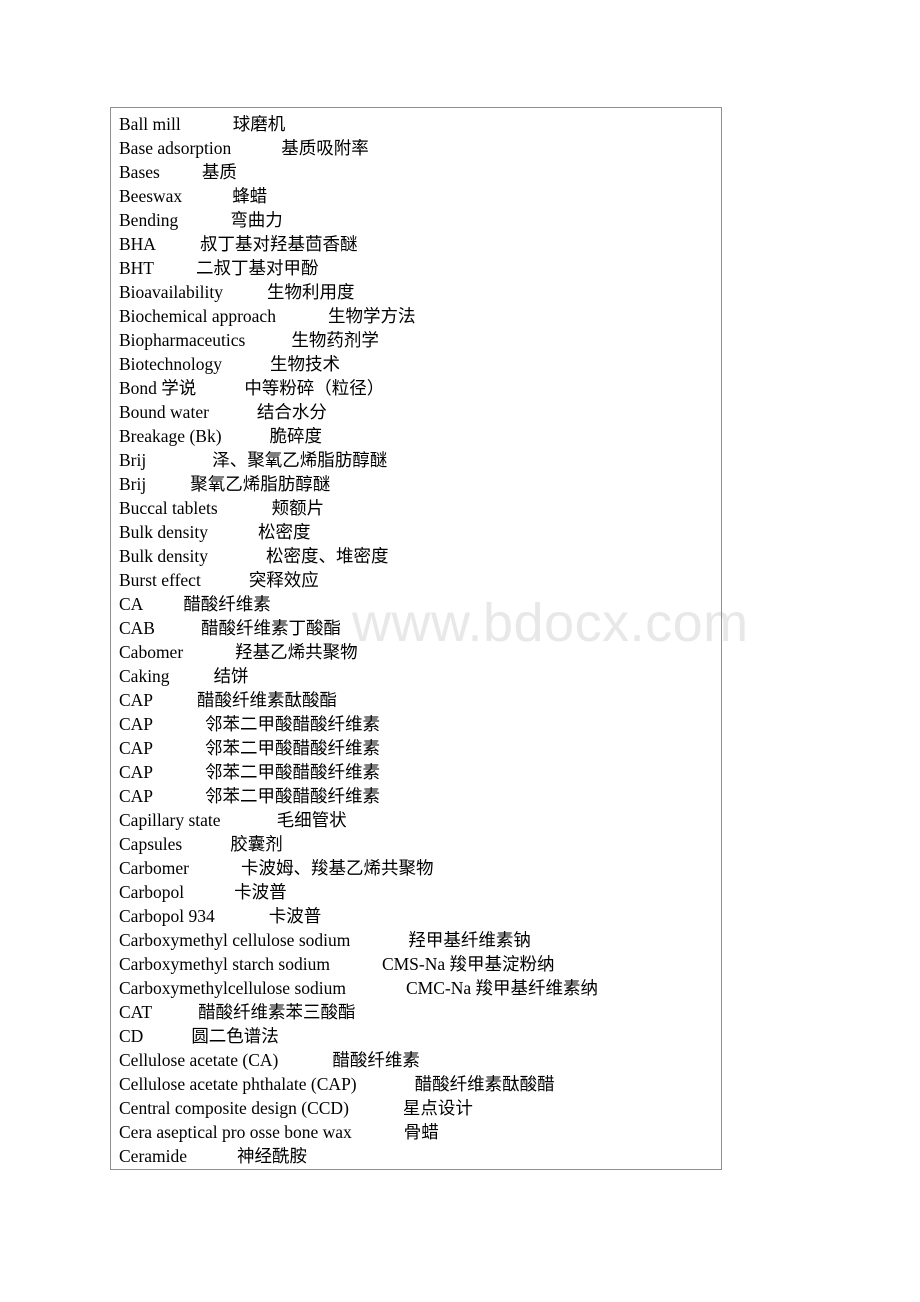  I want to click on glossary-entry: Bound water 结合水分, so click(420, 412).